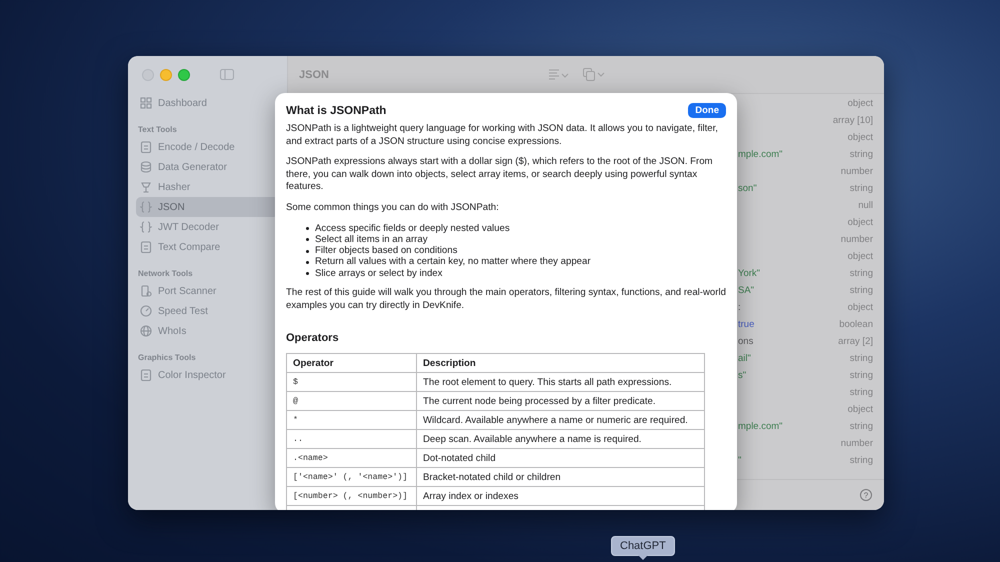 This screenshot has height=562, width=1000. What do you see at coordinates (146, 167) in the screenshot?
I see `database-icon` at bounding box center [146, 167].